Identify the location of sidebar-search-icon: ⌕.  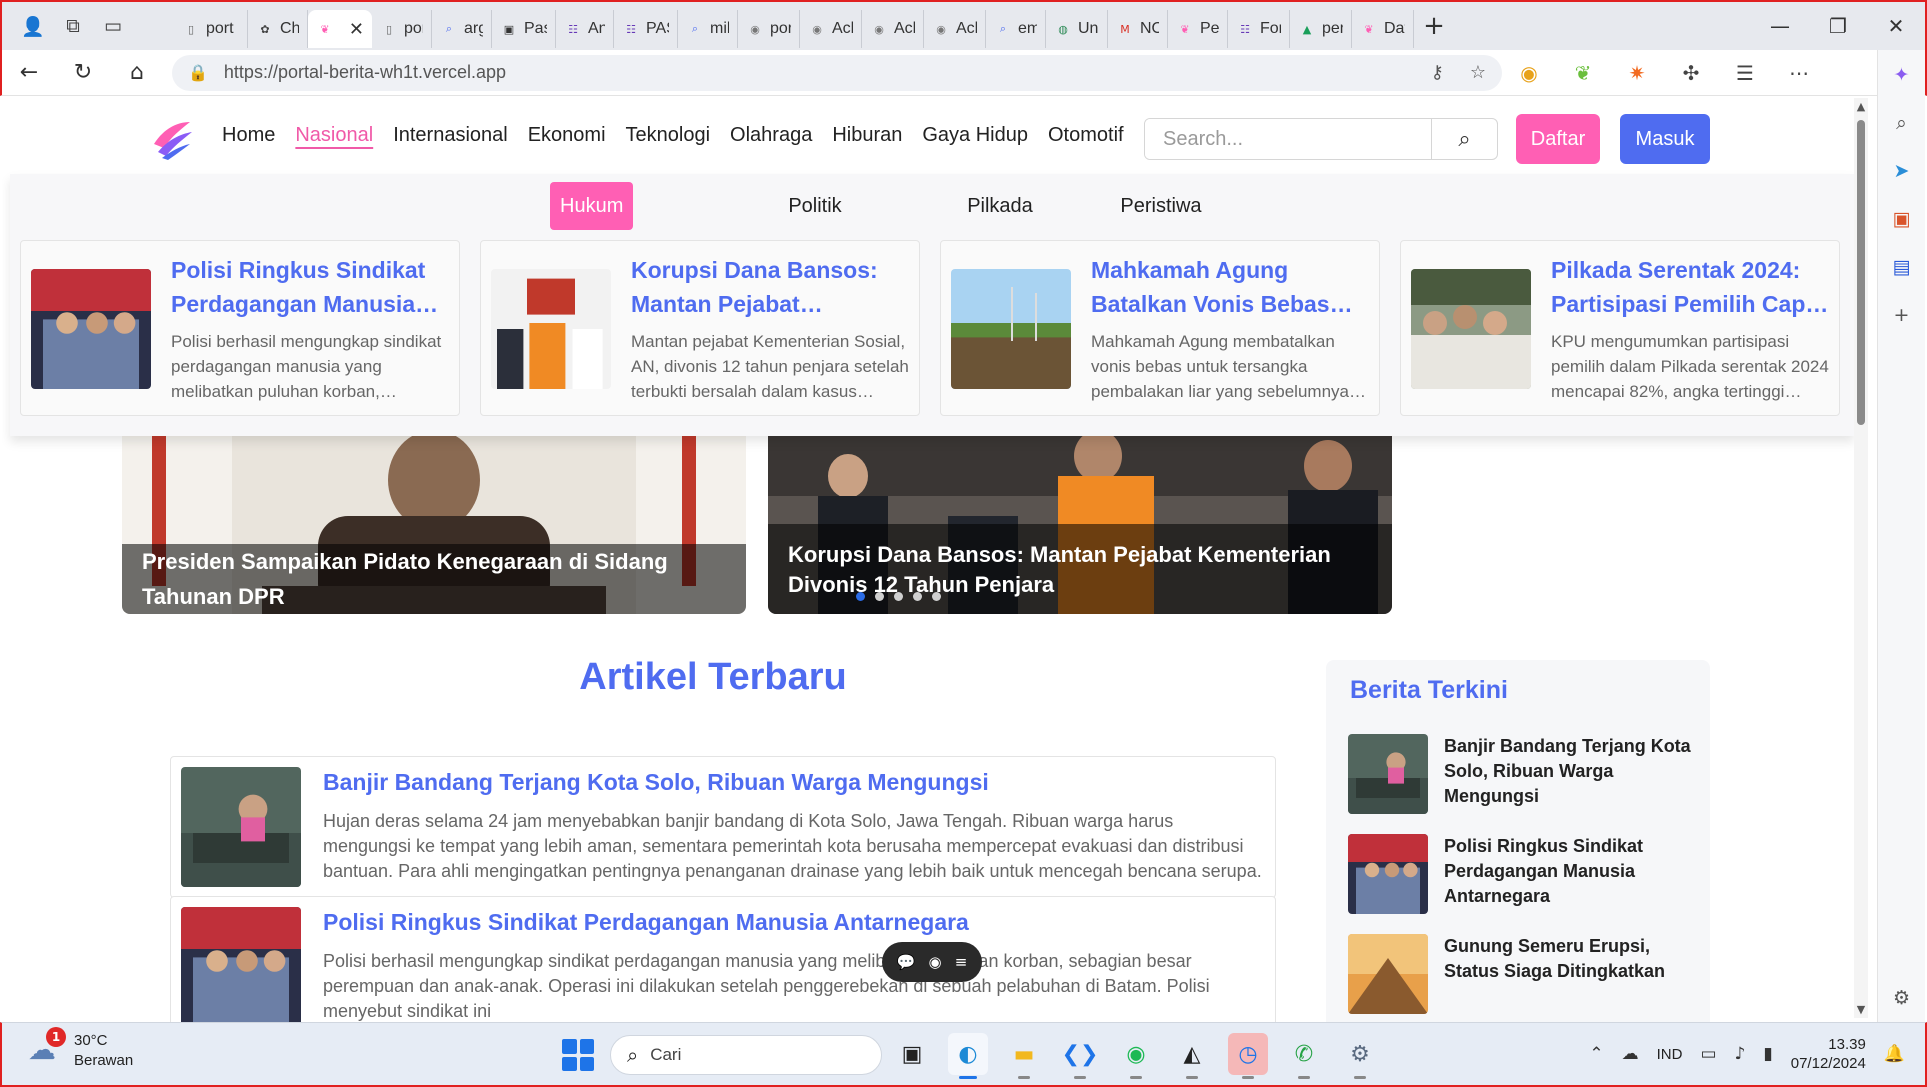
(1902, 123).